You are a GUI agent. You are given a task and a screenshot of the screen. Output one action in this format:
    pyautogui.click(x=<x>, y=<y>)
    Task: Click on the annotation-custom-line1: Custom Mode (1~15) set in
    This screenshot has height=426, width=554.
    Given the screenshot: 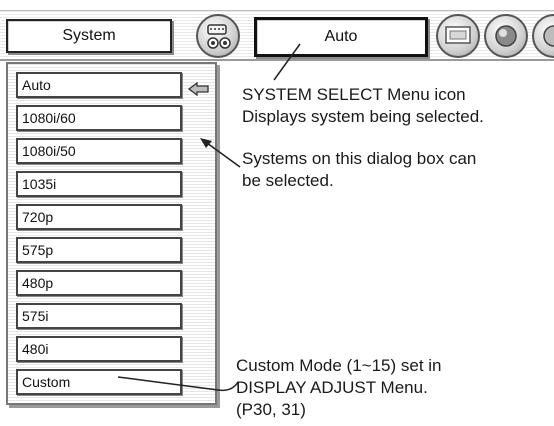 What is the action you would take?
    pyautogui.click(x=339, y=365)
    